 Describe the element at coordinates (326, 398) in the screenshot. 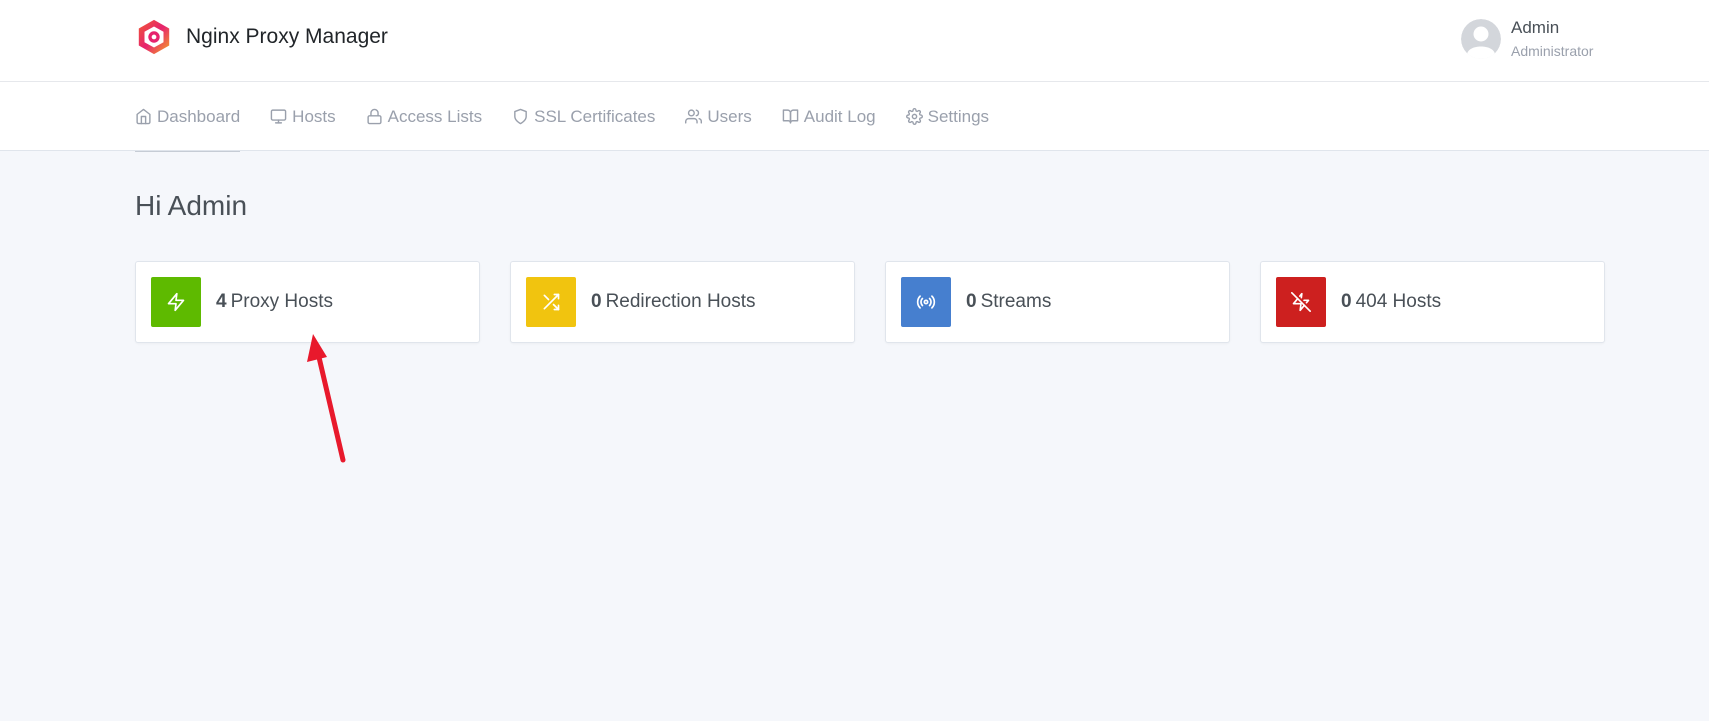

I see `annotation-arrow-icon` at that location.